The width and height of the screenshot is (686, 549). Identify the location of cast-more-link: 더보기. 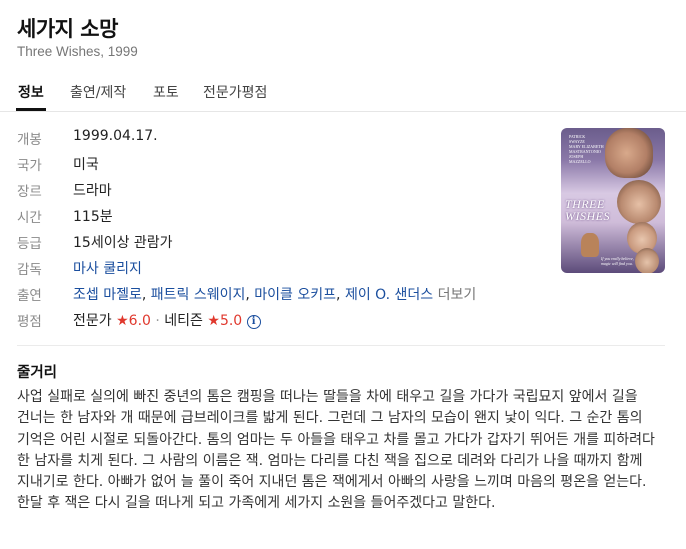
(457, 295).